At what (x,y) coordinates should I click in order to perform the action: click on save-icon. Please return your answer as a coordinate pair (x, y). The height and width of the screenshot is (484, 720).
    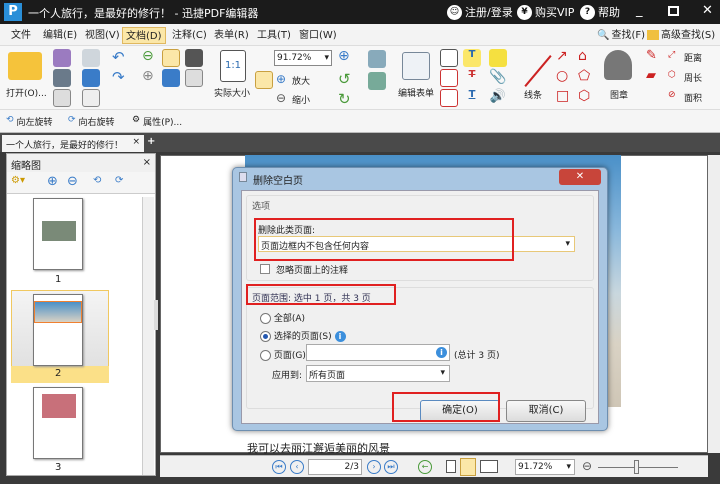
    Looking at the image, I should click on (62, 58).